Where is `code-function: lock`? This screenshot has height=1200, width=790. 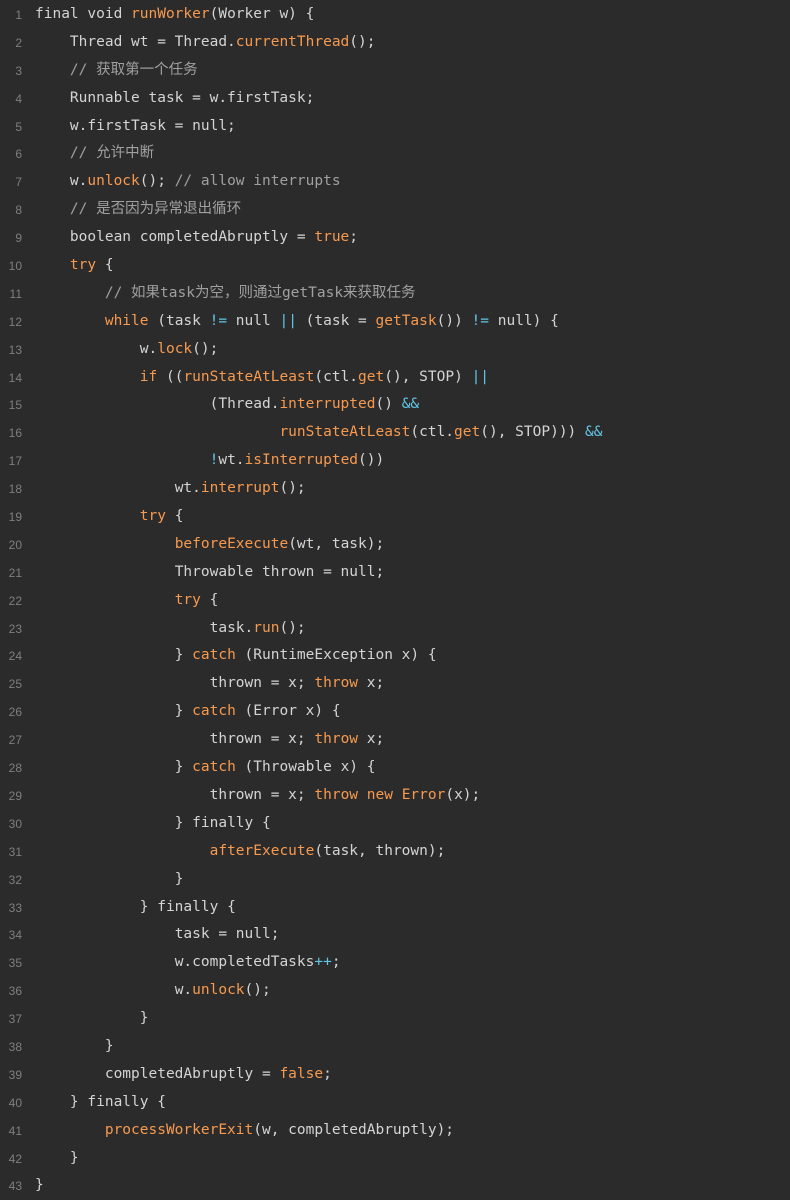
code-function: lock is located at coordinates (175, 348).